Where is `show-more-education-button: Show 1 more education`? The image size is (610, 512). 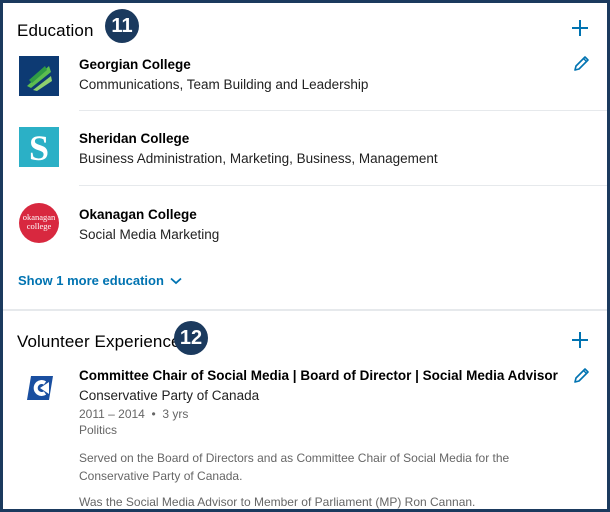
show-more-education-button: Show 1 more education is located at coordinates (100, 280).